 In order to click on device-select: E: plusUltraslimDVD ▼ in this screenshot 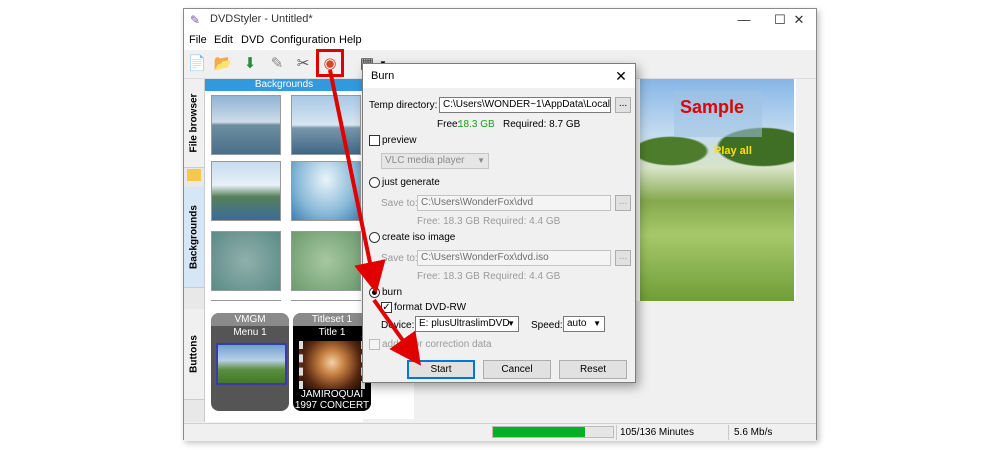, I will do `click(467, 324)`.